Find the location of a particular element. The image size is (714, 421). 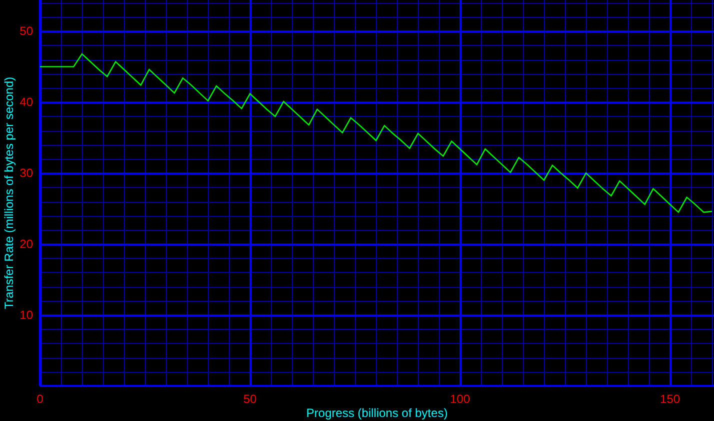

x-axis-title: Progress (billions of bytes) is located at coordinates (377, 413).